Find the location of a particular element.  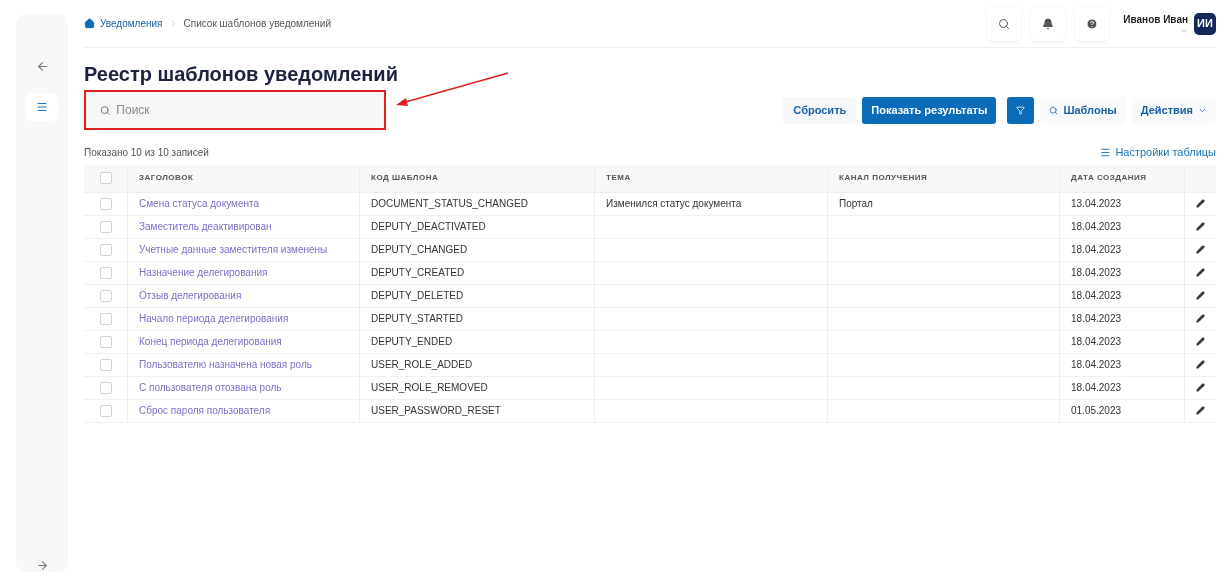

filter-button is located at coordinates (1021, 110).